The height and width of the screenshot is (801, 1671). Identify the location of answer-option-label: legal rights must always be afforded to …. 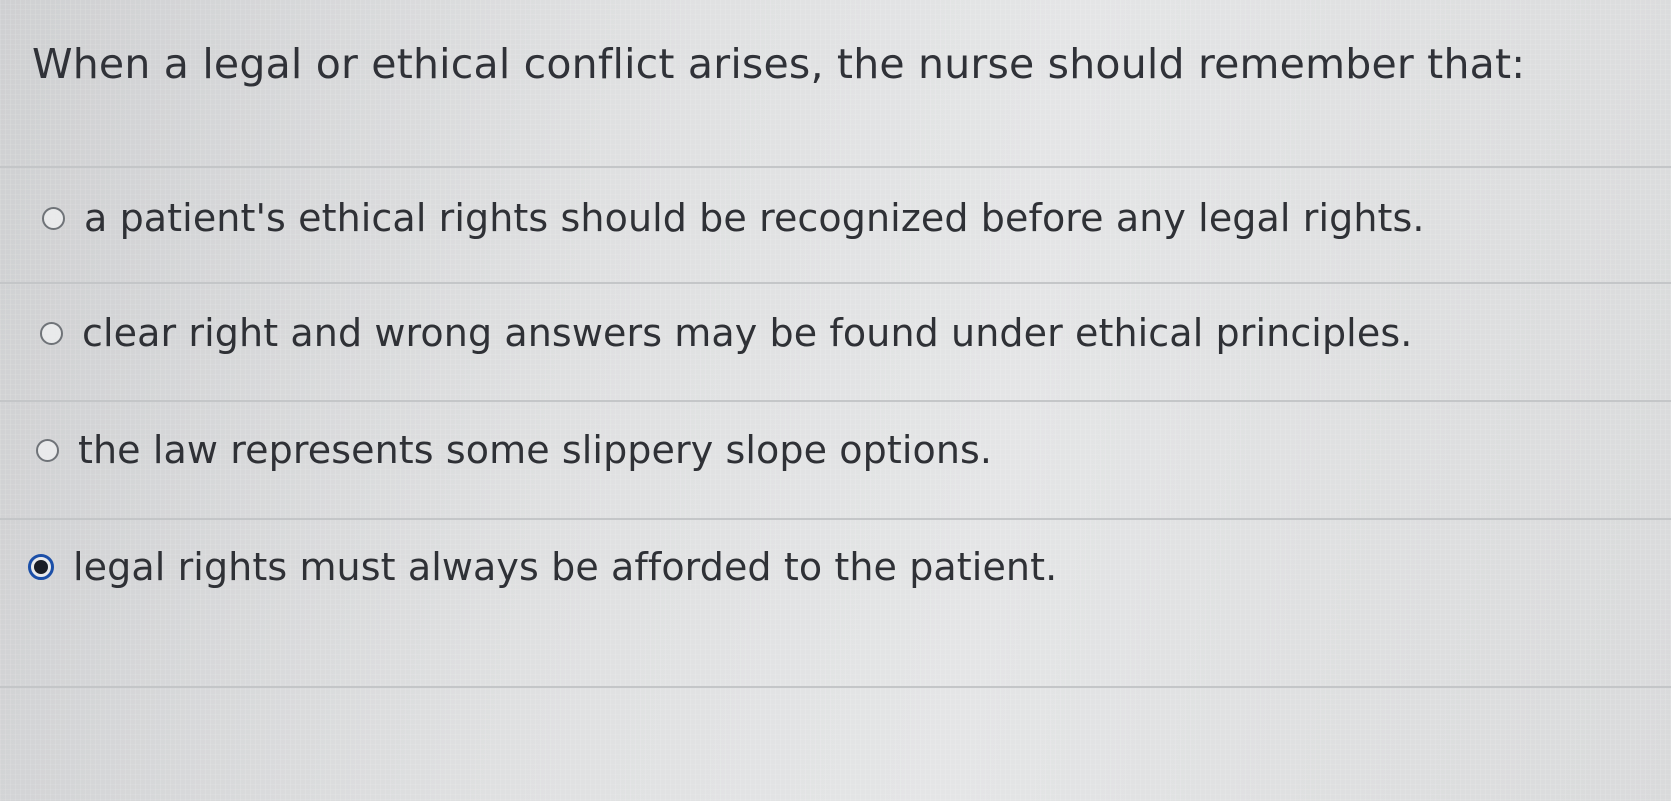
(565, 567).